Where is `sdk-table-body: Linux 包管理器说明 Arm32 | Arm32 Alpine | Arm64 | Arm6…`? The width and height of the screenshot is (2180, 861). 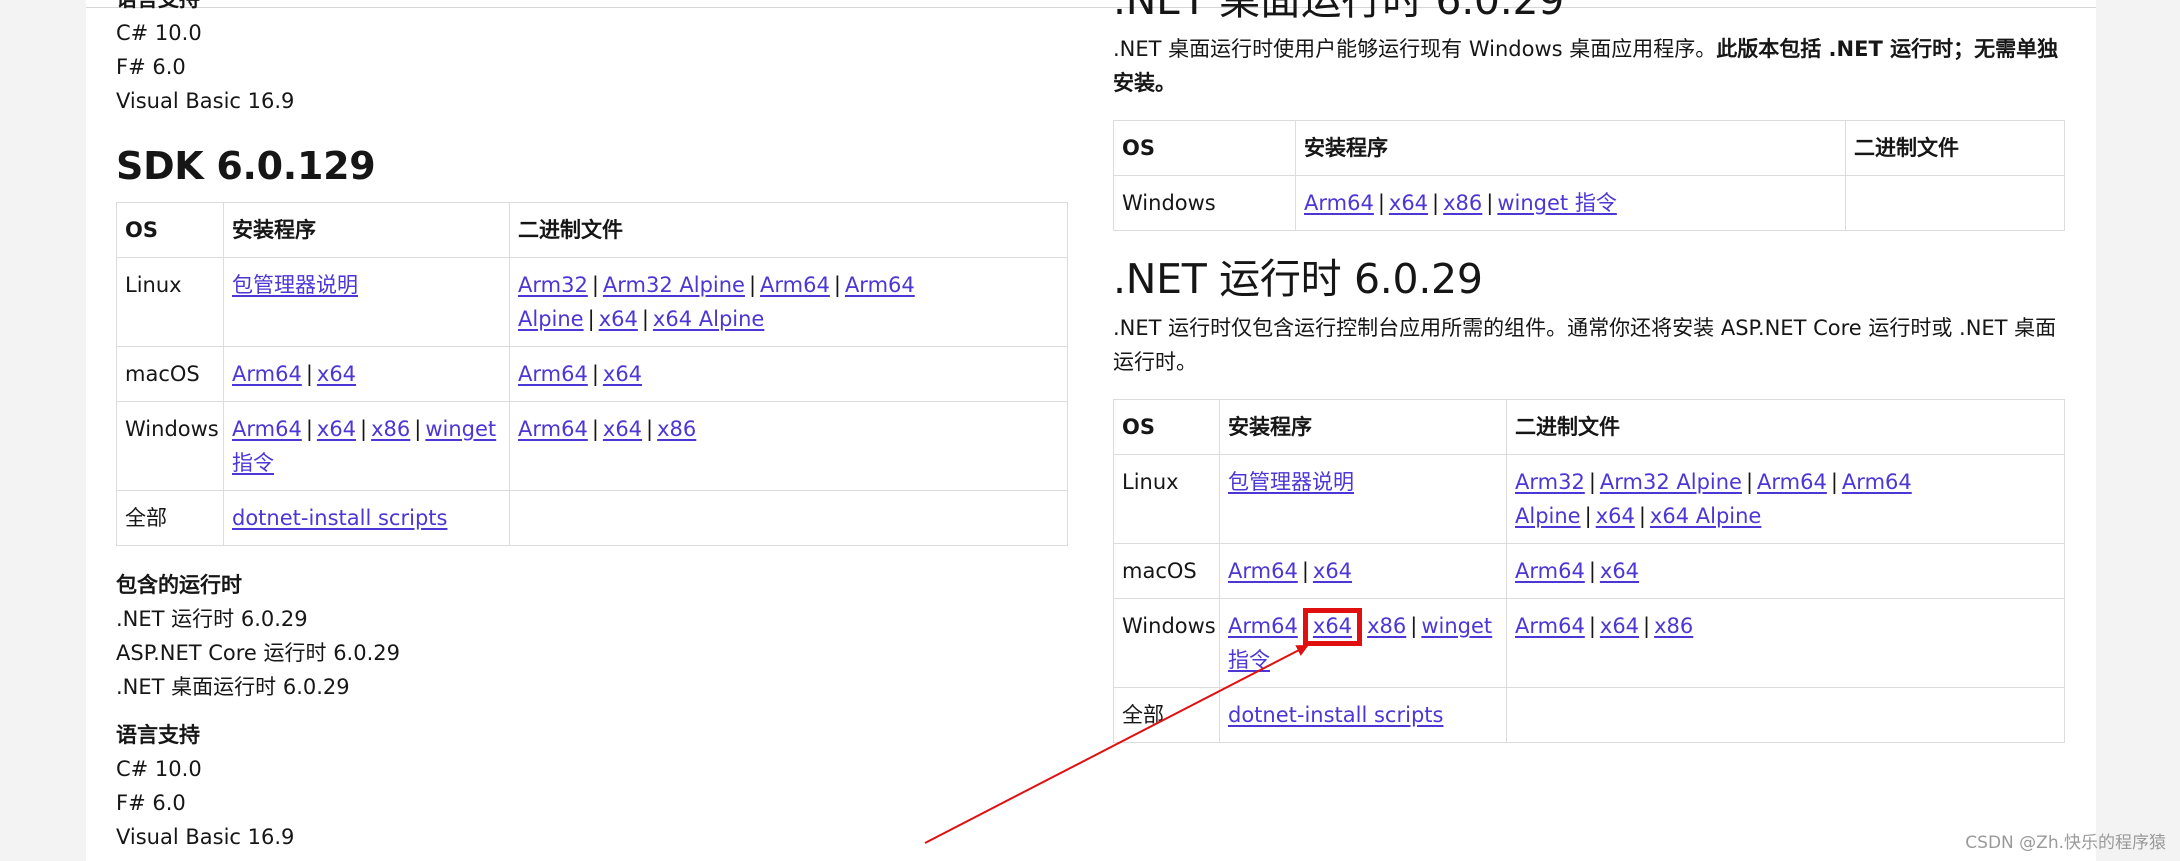
sdk-table-body: Linux 包管理器说明 Arm32 | Arm32 Alpine | Arm64 | Arm6… is located at coordinates (592, 401).